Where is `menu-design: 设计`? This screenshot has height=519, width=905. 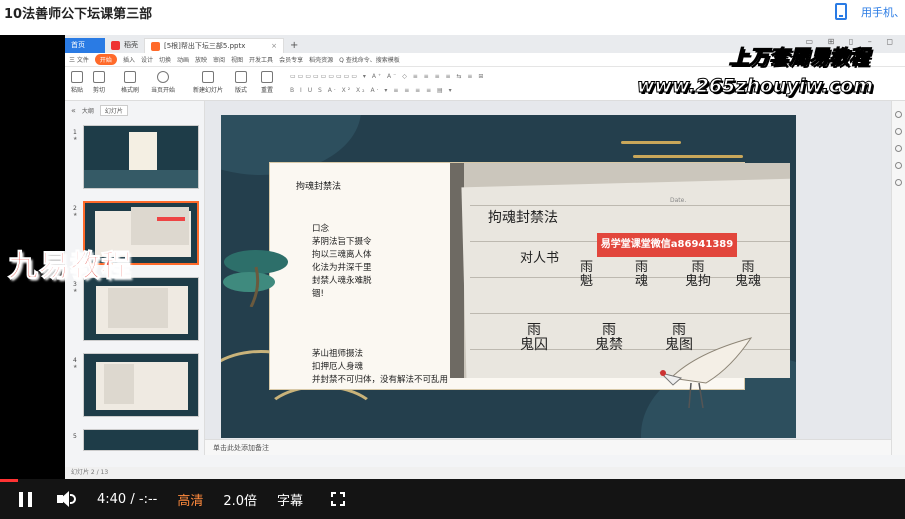 menu-design: 设计 is located at coordinates (147, 59).